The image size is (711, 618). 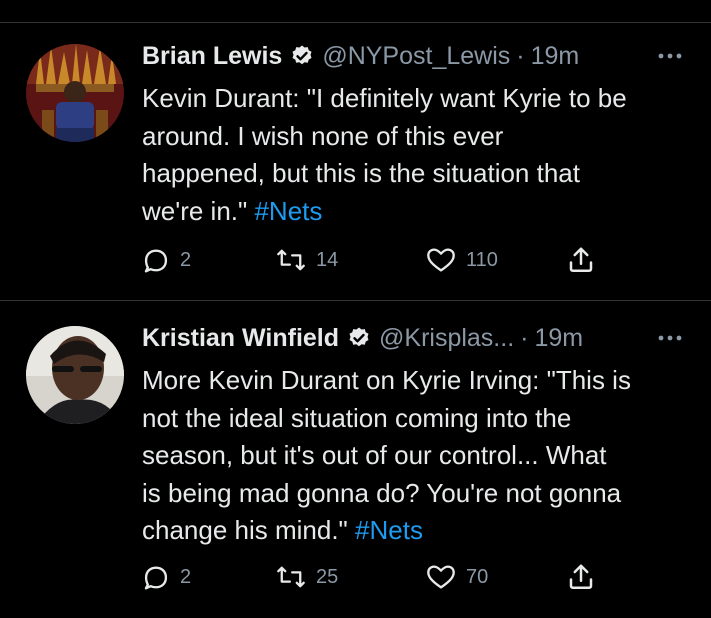 What do you see at coordinates (323, 135) in the screenshot?
I see `tweet-text-line: around. I wish none of this ever` at bounding box center [323, 135].